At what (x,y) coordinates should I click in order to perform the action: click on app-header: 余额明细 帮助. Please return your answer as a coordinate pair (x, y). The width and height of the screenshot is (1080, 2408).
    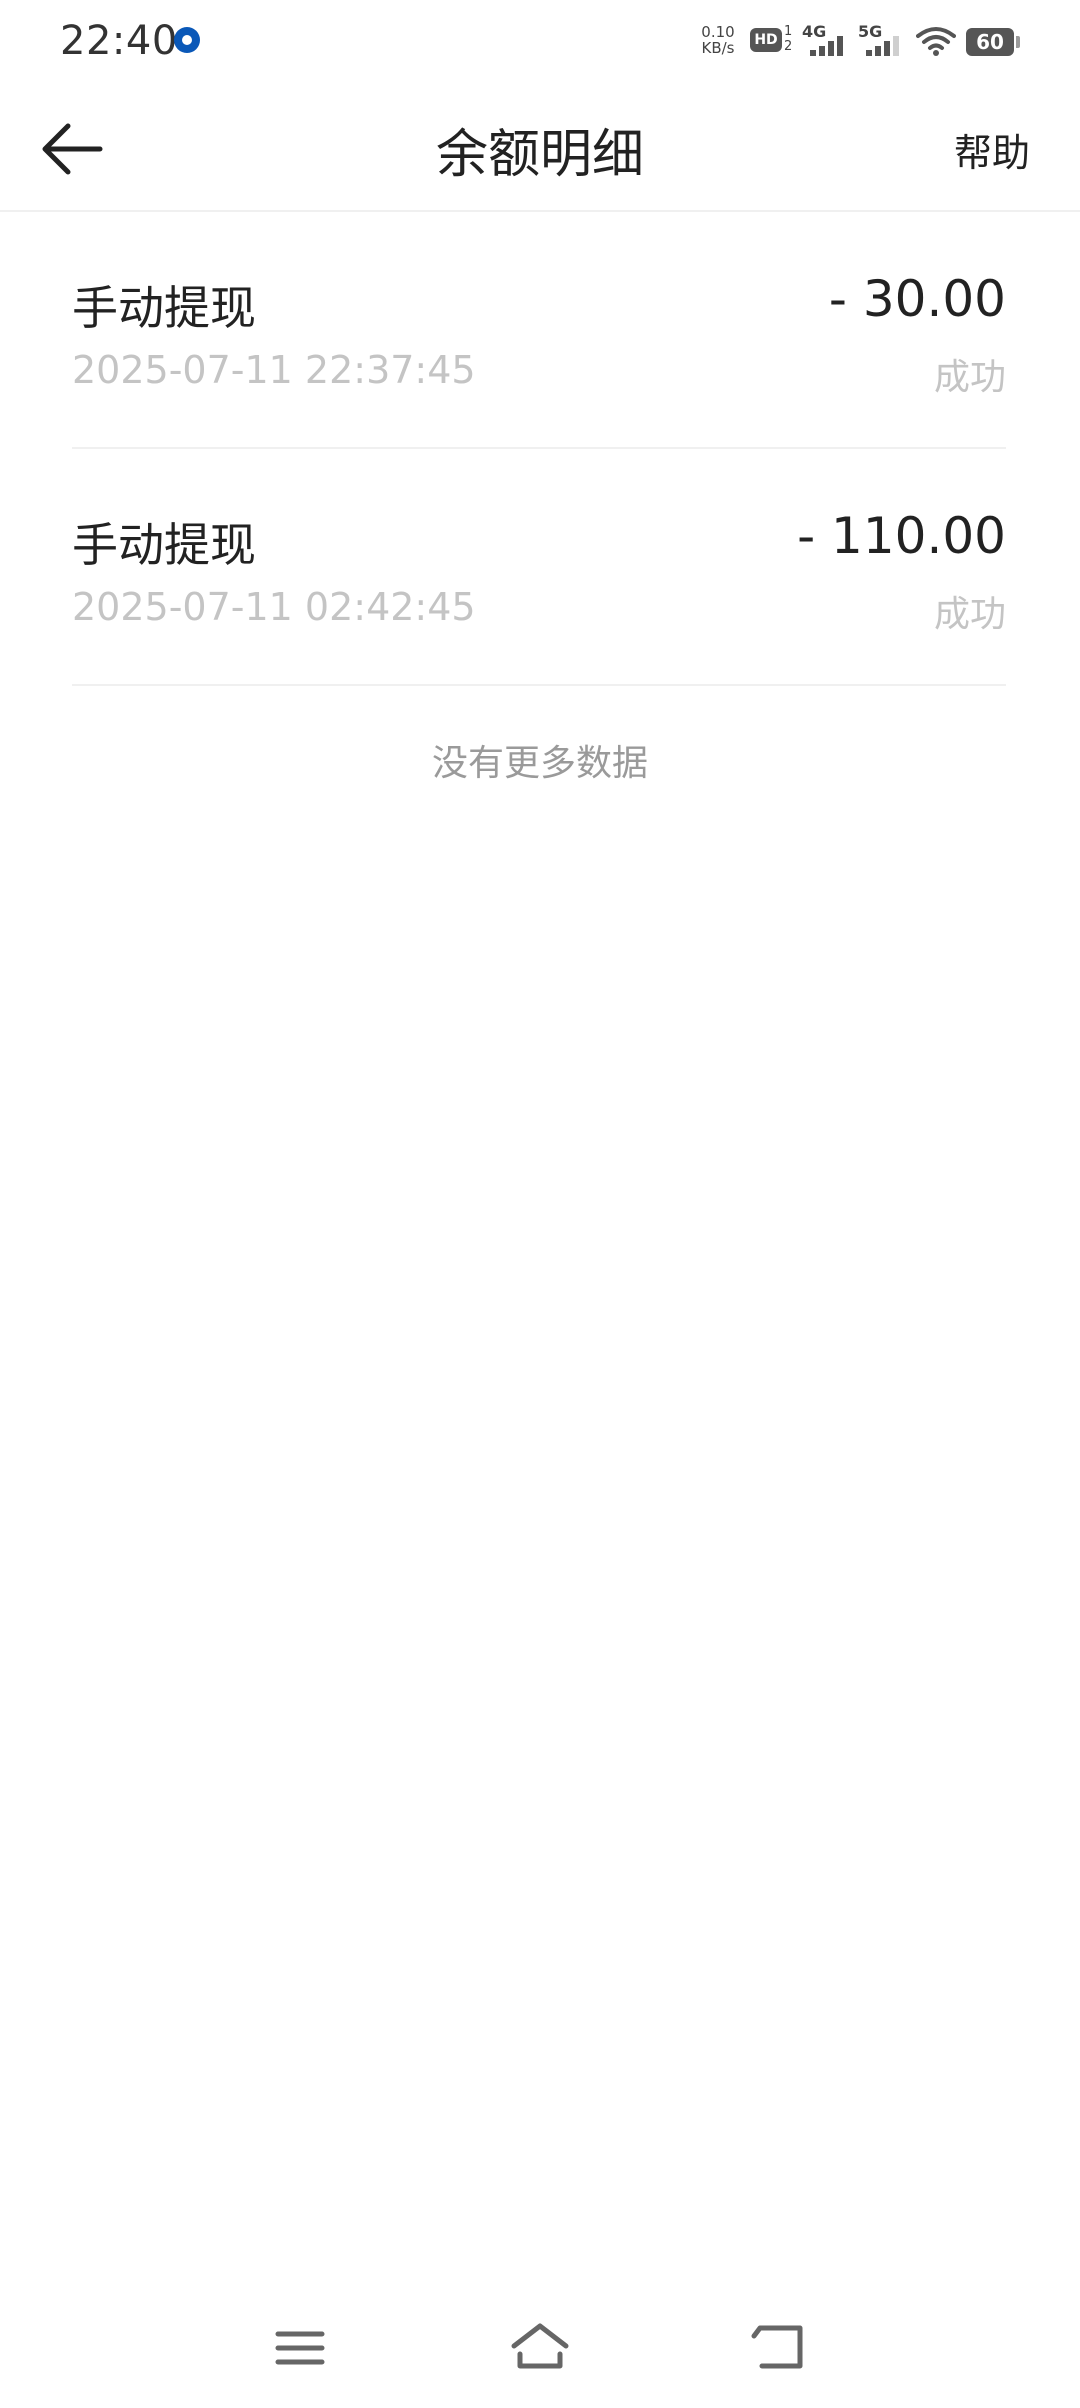
    Looking at the image, I should click on (540, 148).